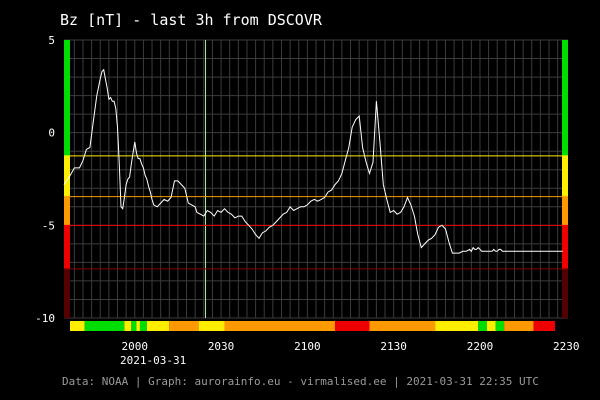  Describe the element at coordinates (45, 318) in the screenshot. I see `y-tick-label: -10` at that location.